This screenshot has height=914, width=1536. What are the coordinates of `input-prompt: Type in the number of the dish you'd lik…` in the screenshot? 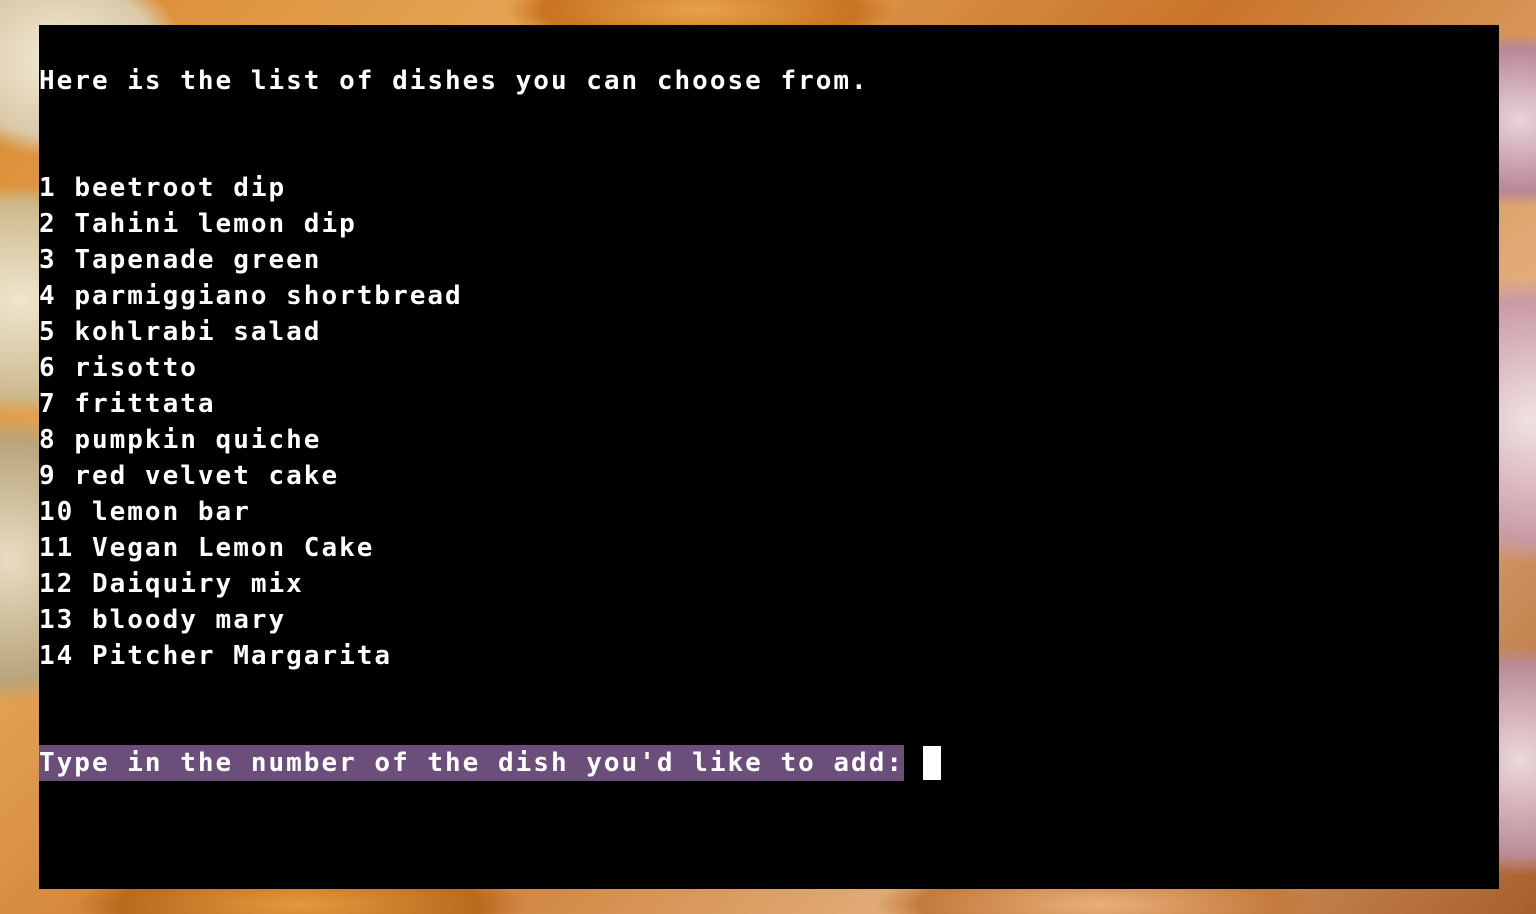 It's located at (472, 763).